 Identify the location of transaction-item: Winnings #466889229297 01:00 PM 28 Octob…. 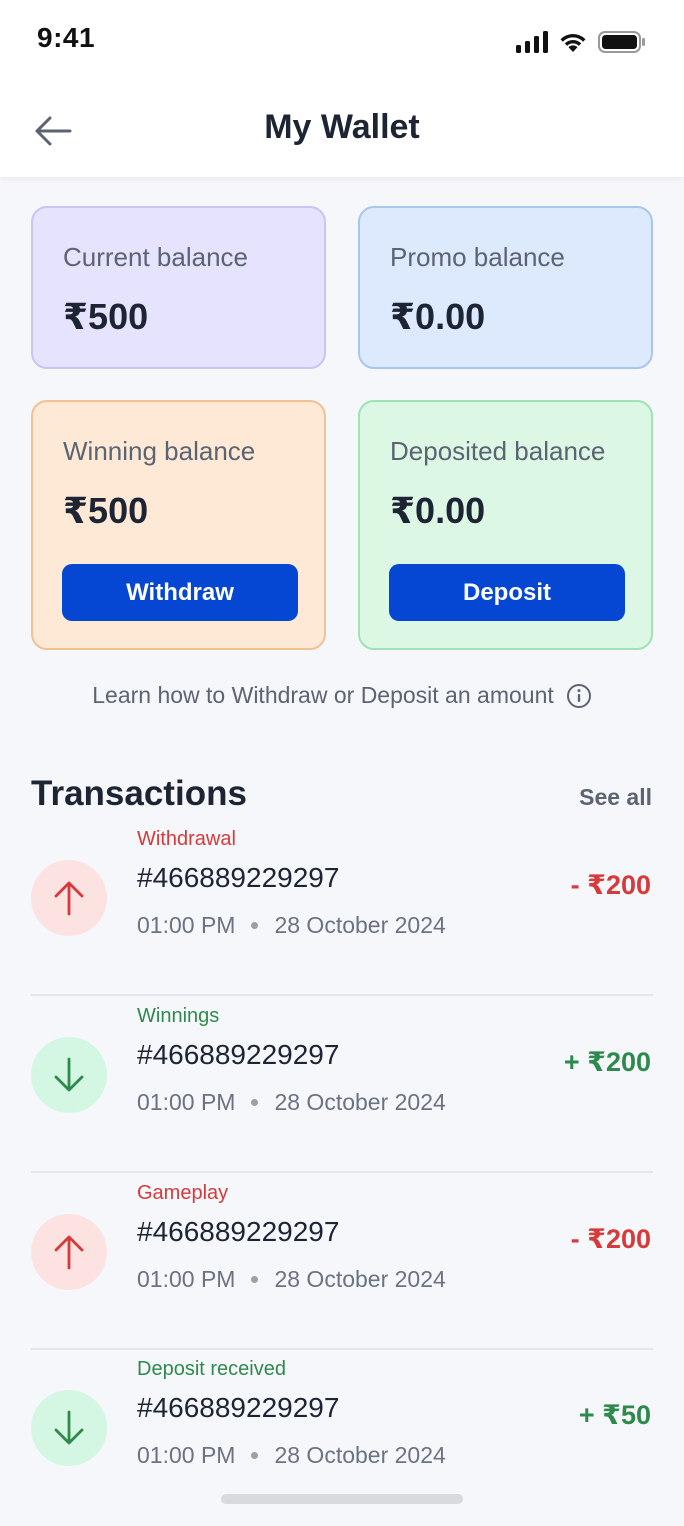
(342, 1085).